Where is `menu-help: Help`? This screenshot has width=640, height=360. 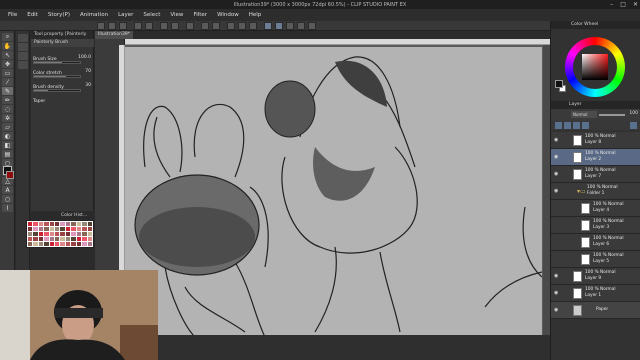 menu-help: Help is located at coordinates (255, 15).